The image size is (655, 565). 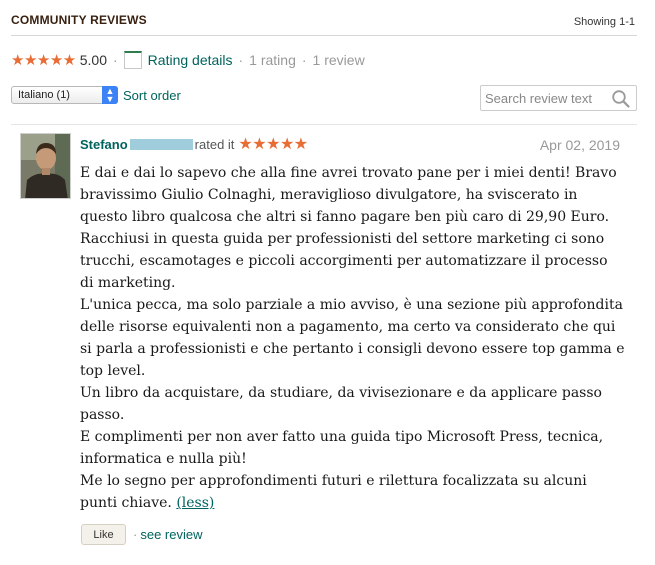 What do you see at coordinates (44, 95) in the screenshot?
I see `language-select-value: Italiano (1)` at bounding box center [44, 95].